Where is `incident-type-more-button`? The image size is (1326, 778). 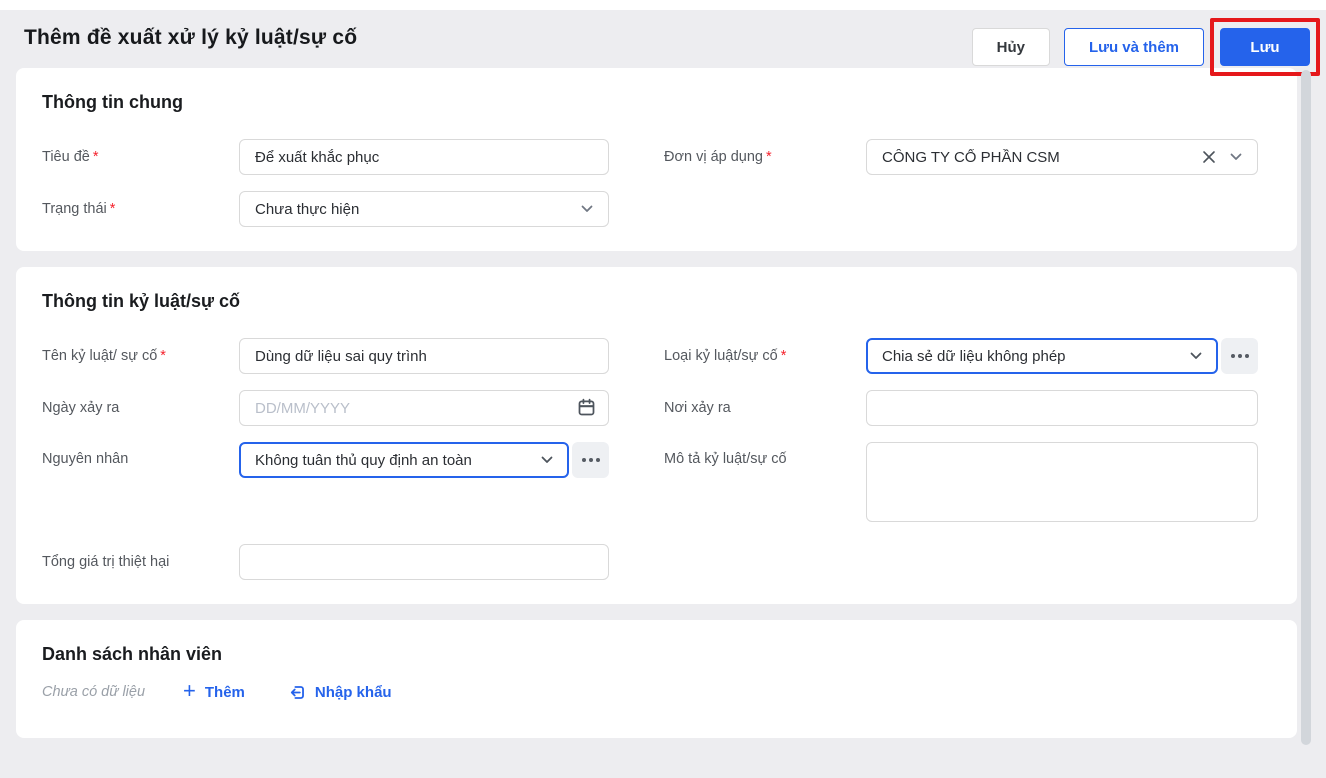
incident-type-more-button is located at coordinates (1239, 356).